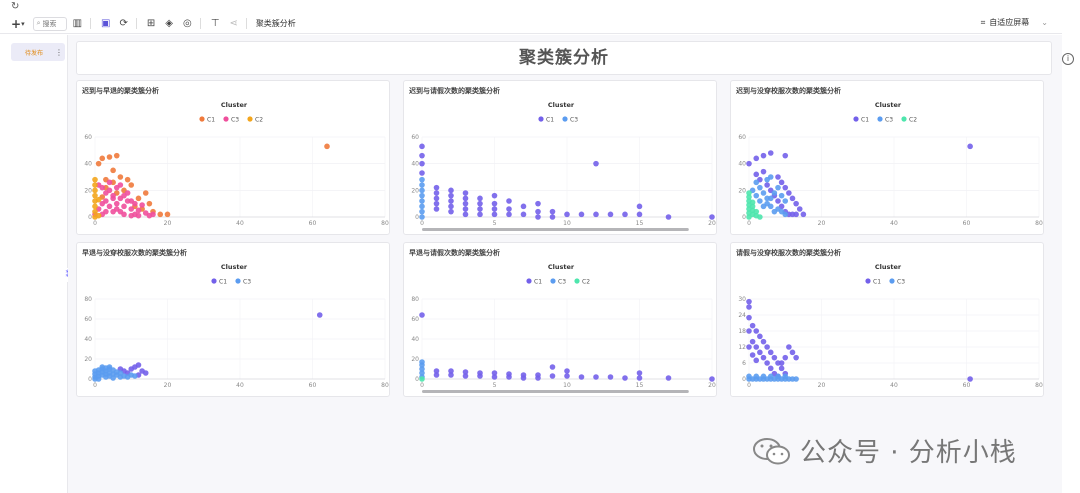 This screenshot has width=1080, height=493. Describe the element at coordinates (38, 52) in the screenshot. I see `sidebar-item-pending: 待发布 ⋮` at that location.